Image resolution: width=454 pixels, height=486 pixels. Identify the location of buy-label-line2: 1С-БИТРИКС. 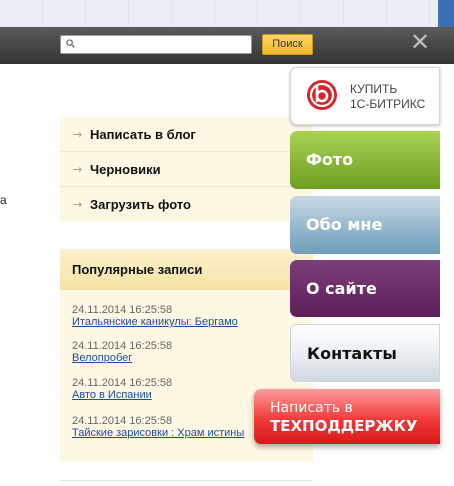
(388, 104).